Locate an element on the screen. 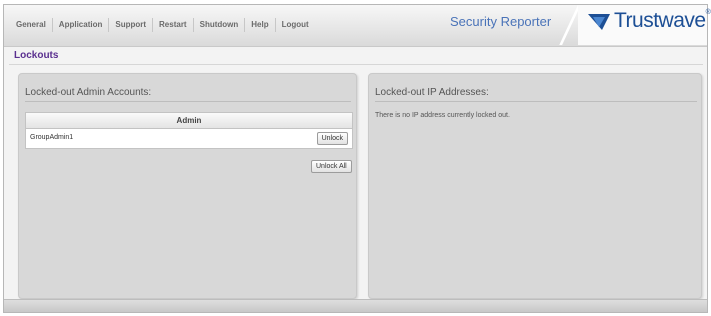 This screenshot has height=316, width=711. app-title: Security Reporter is located at coordinates (501, 21).